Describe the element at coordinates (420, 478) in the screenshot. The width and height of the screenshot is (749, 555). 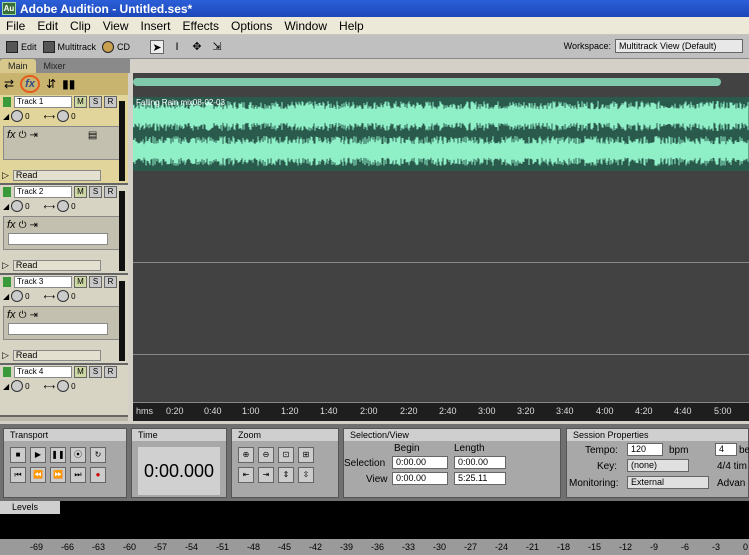
I see `view-begin-field: 0:00.00` at that location.